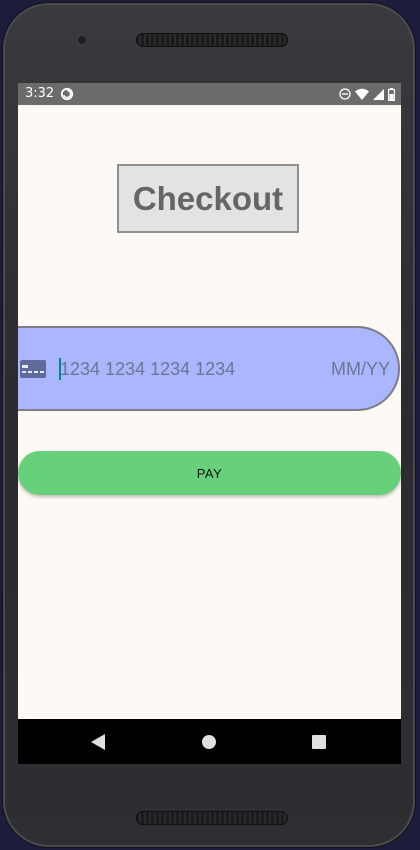 The image size is (420, 850). I want to click on recents-icon, so click(319, 742).